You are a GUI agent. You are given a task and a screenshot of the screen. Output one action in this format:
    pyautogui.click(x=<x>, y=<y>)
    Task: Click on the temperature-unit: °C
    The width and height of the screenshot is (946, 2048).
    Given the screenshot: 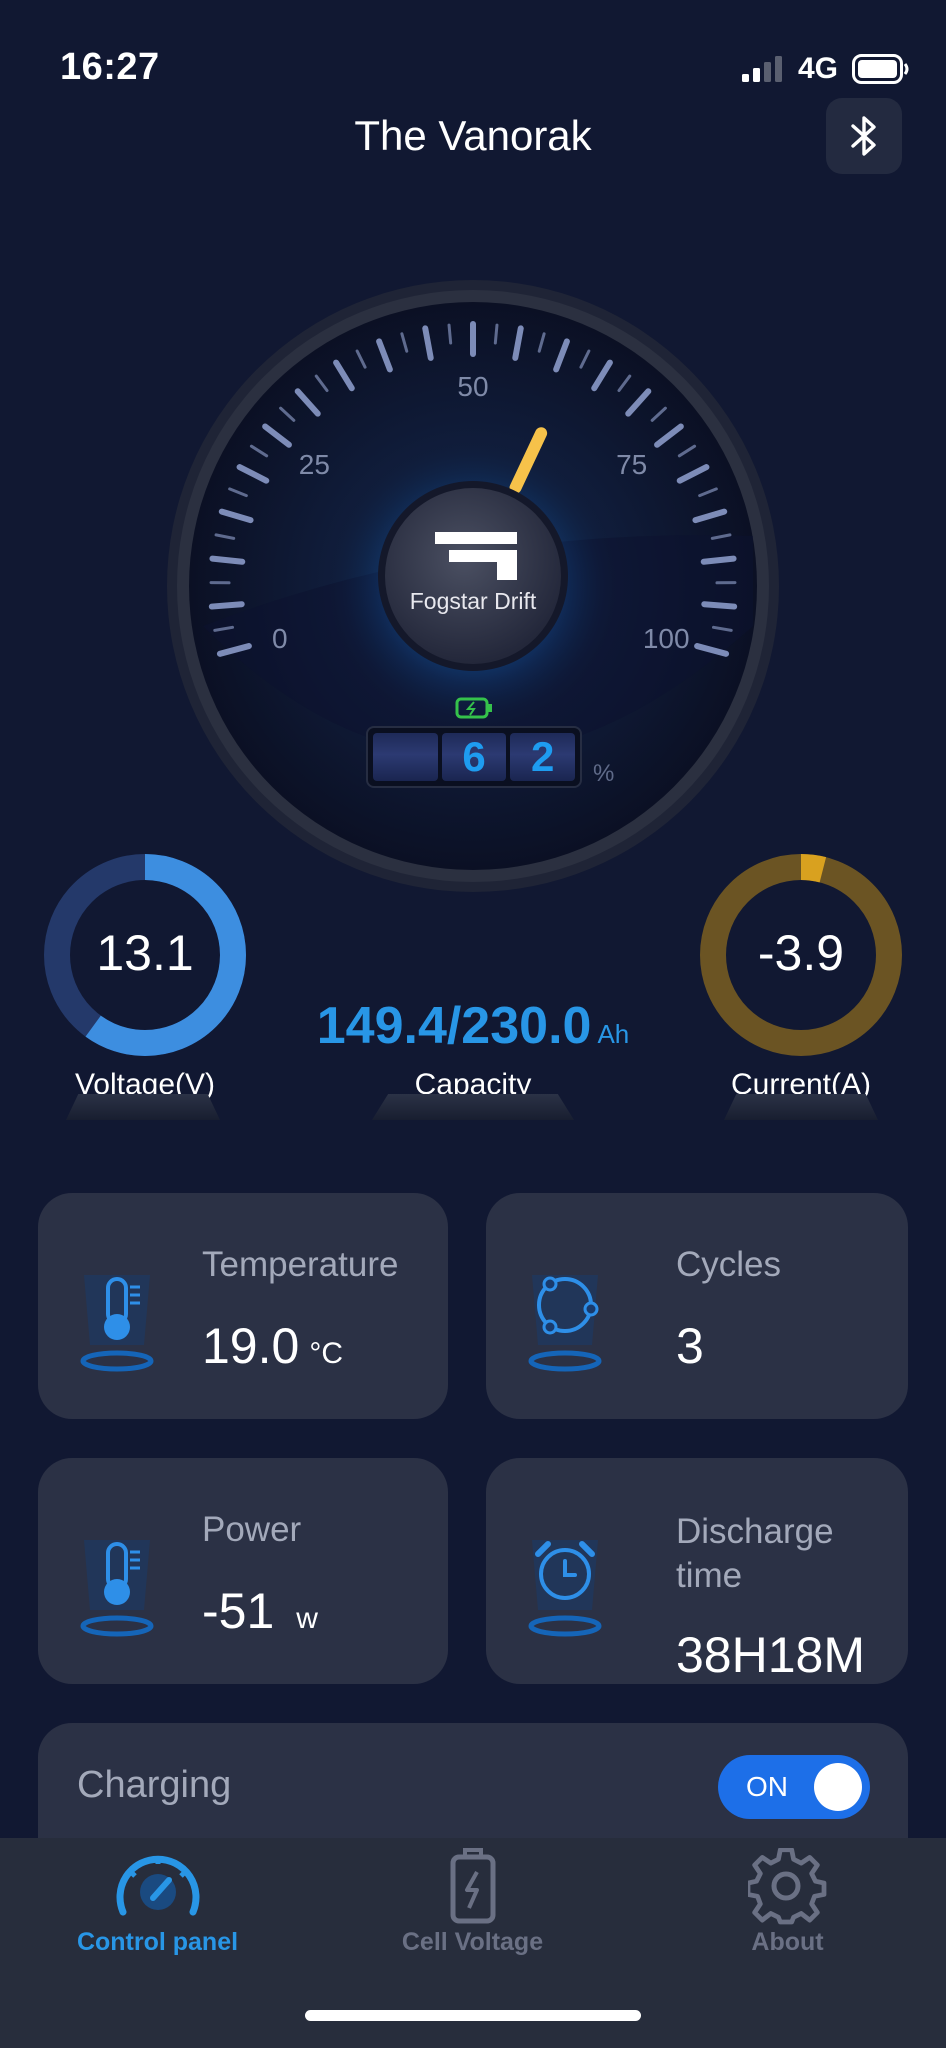 What is the action you would take?
    pyautogui.click(x=326, y=1353)
    